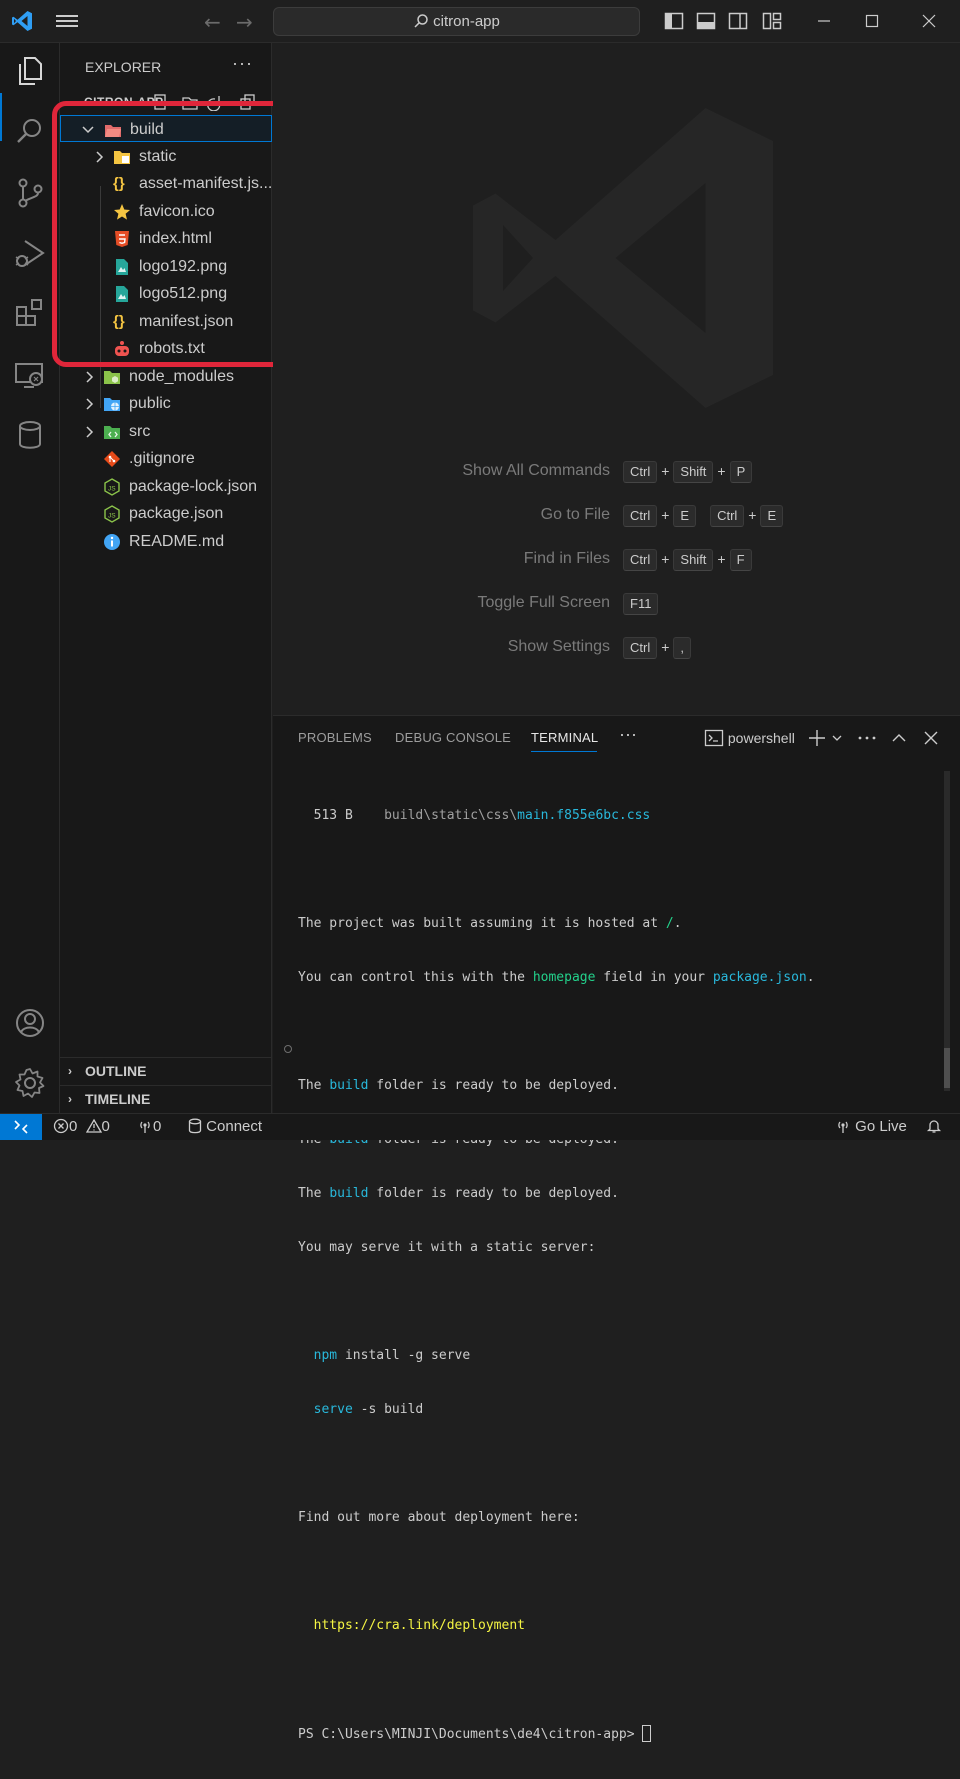  I want to click on deployment-link: https://cra.link/deployment, so click(419, 1625).